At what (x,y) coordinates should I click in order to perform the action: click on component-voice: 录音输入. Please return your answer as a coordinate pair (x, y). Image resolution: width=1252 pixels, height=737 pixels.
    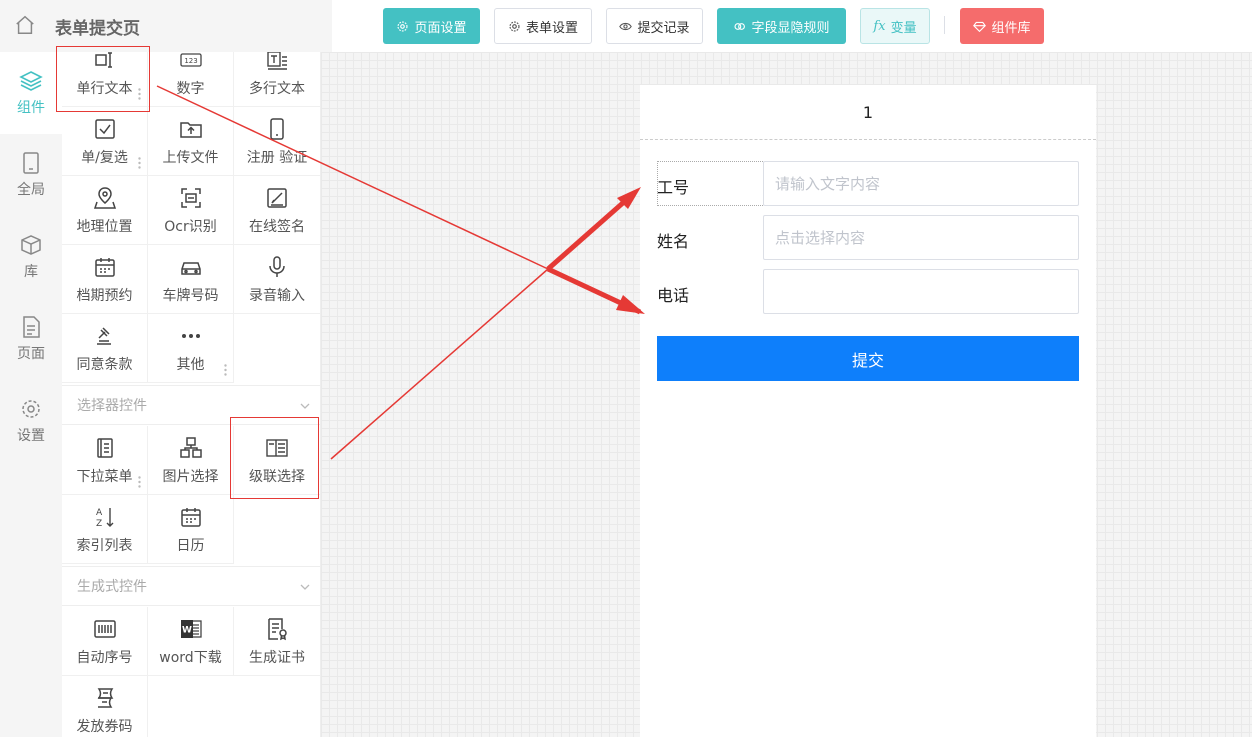
    Looking at the image, I should click on (277, 279).